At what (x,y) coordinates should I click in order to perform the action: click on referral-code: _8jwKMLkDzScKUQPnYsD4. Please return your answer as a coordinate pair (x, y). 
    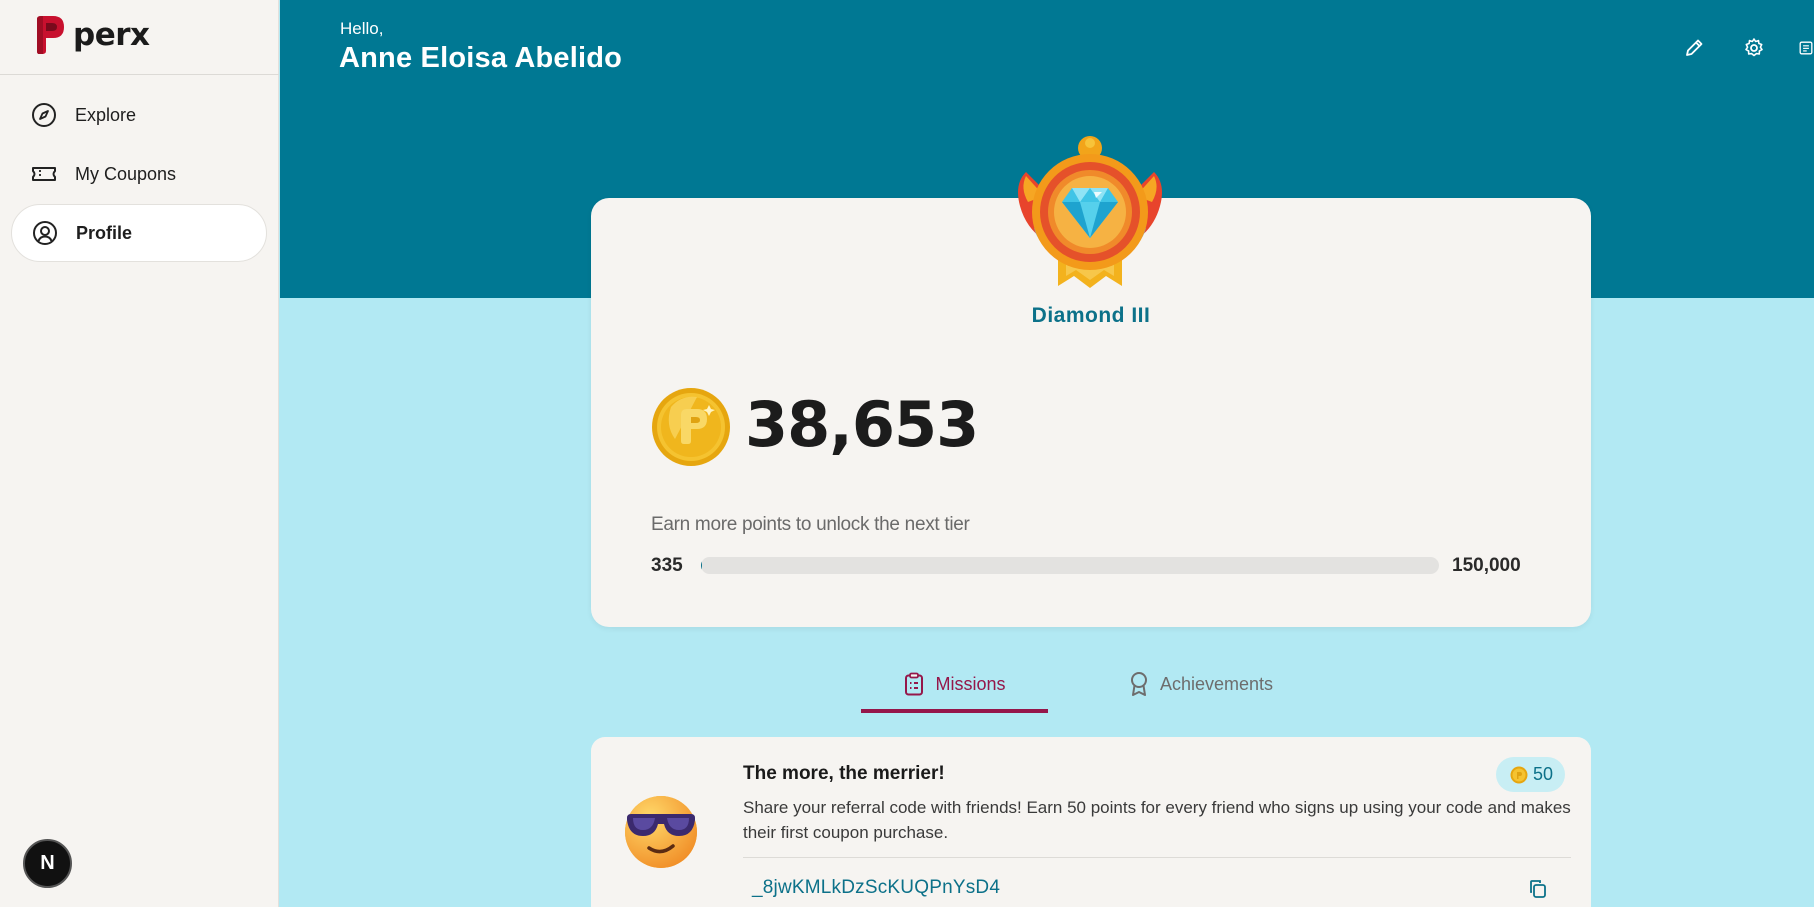
    Looking at the image, I should click on (876, 888).